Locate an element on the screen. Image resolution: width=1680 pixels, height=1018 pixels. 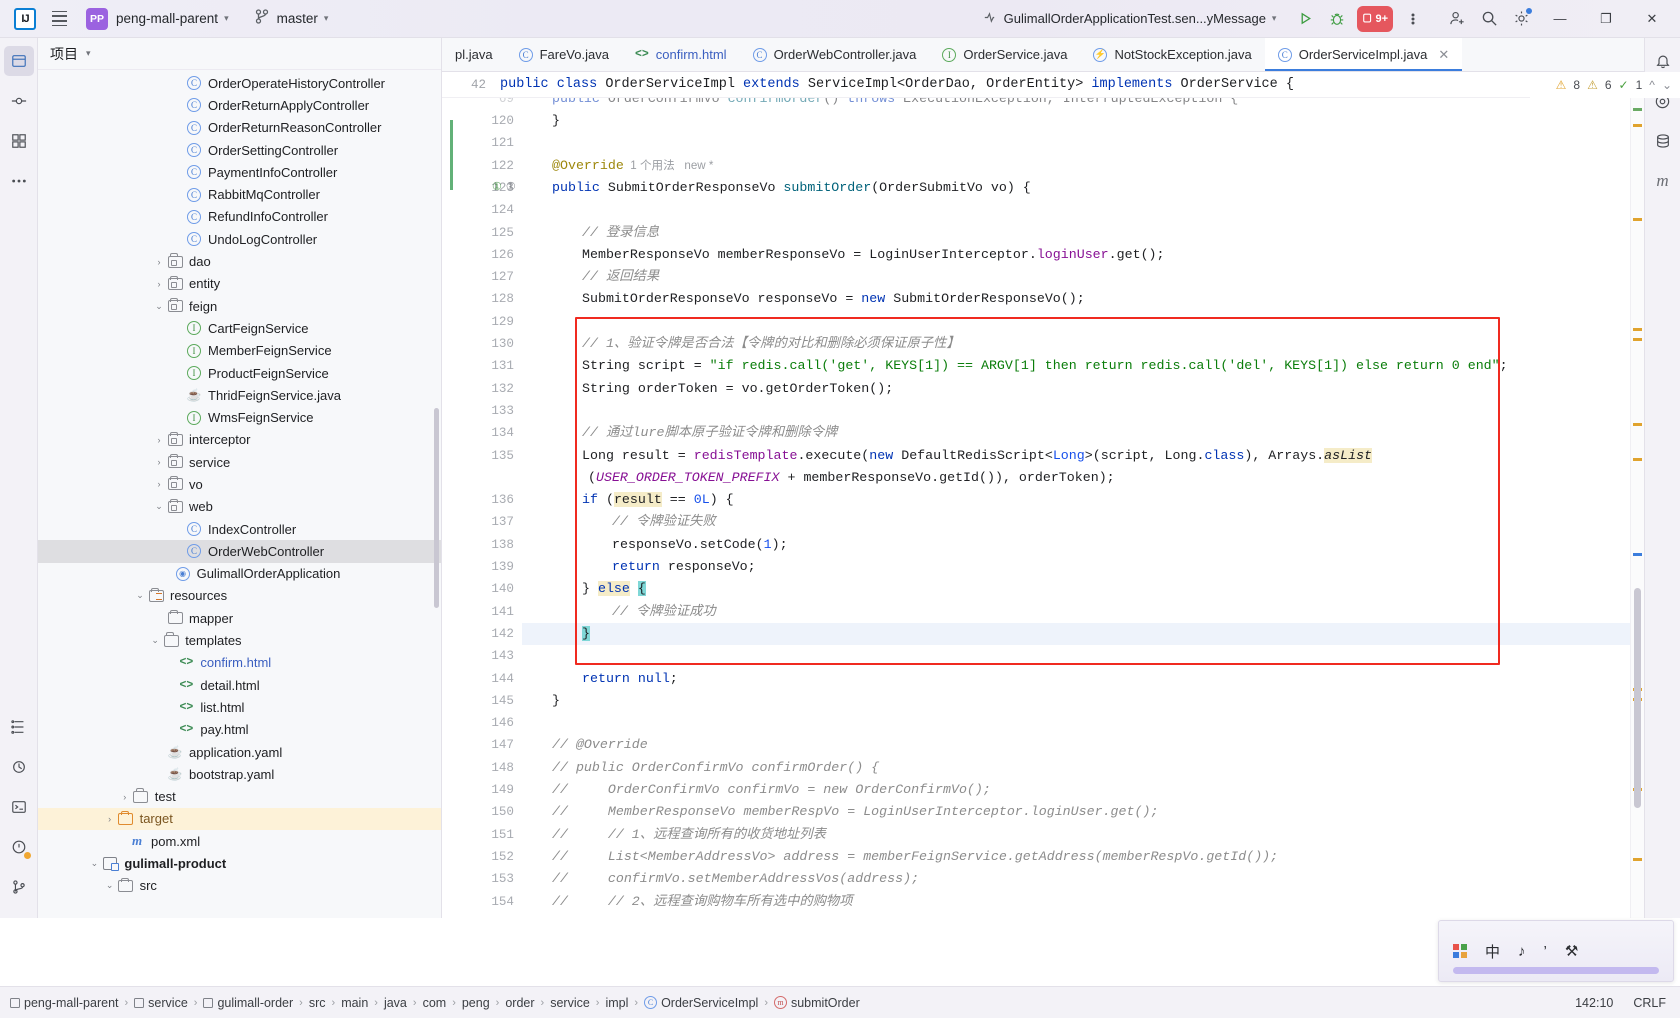
code-line-current: } is located at coordinates (1083, 634).